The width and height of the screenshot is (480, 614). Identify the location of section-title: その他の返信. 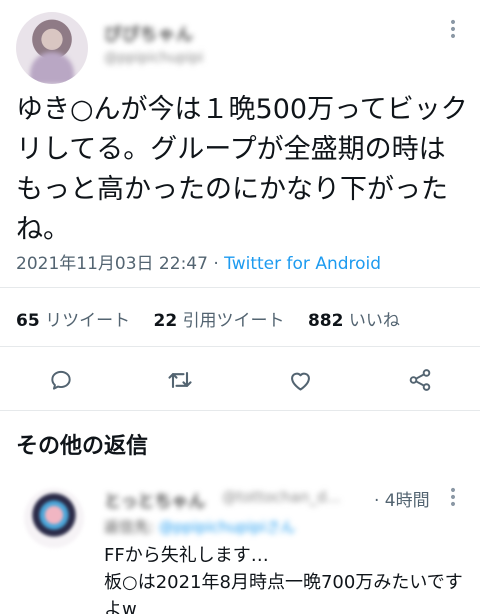
(82, 446).